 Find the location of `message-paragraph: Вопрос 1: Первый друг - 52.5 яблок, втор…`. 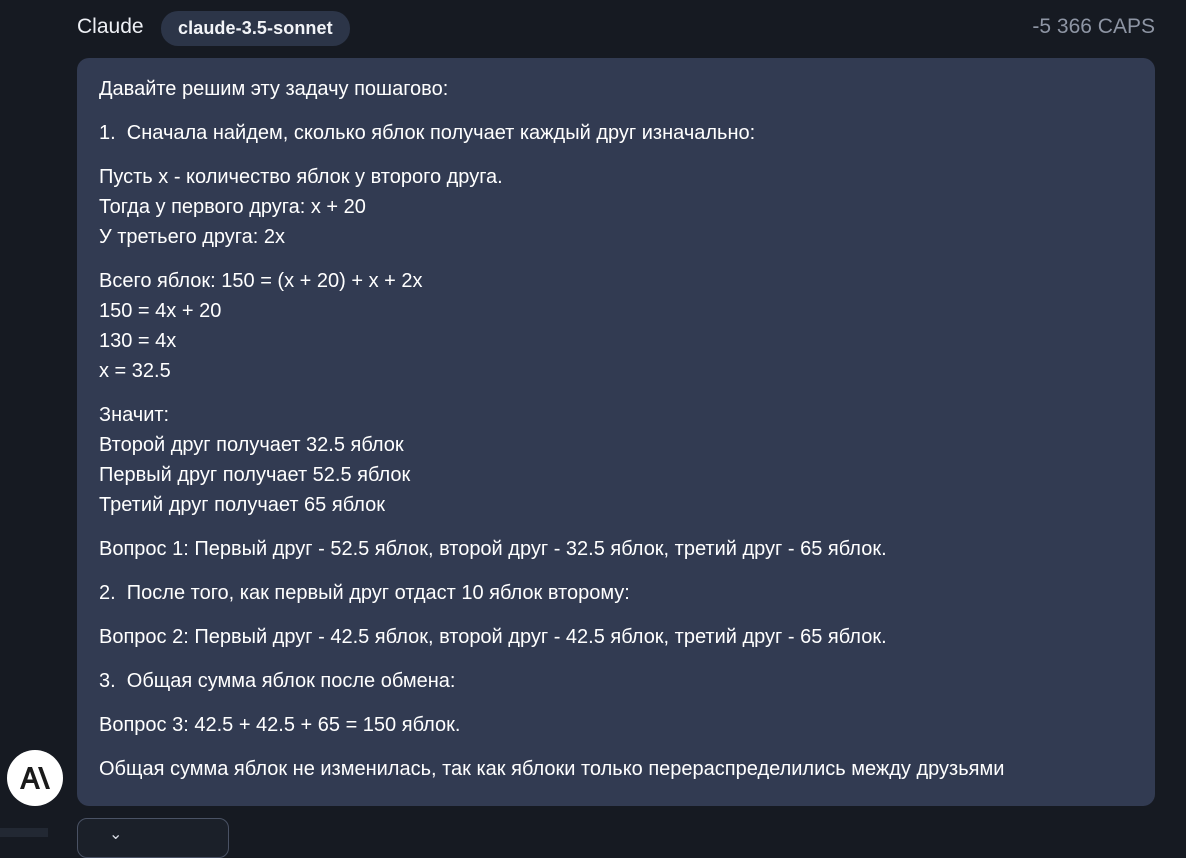

message-paragraph: Вопрос 1: Первый друг - 52.5 яблок, втор… is located at coordinates (627, 549).